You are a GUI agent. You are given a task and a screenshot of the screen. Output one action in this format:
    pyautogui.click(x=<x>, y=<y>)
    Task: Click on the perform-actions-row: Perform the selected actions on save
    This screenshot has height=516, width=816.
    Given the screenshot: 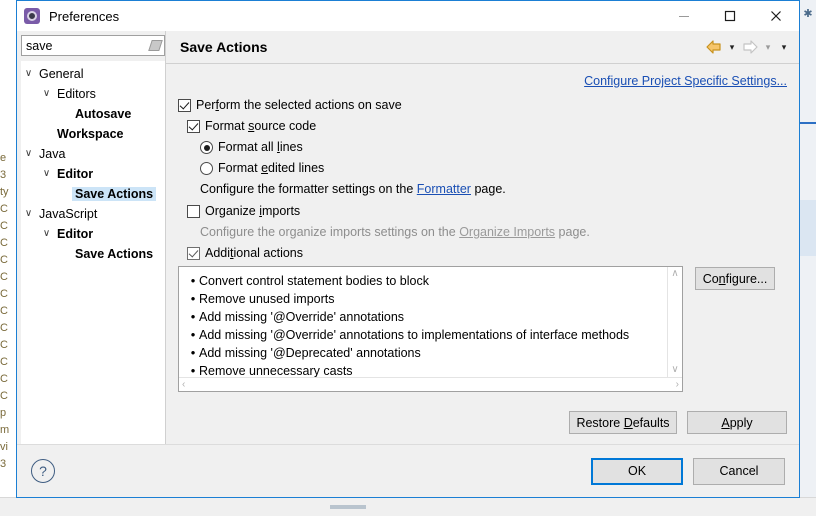 What is the action you would take?
    pyautogui.click(x=482, y=105)
    